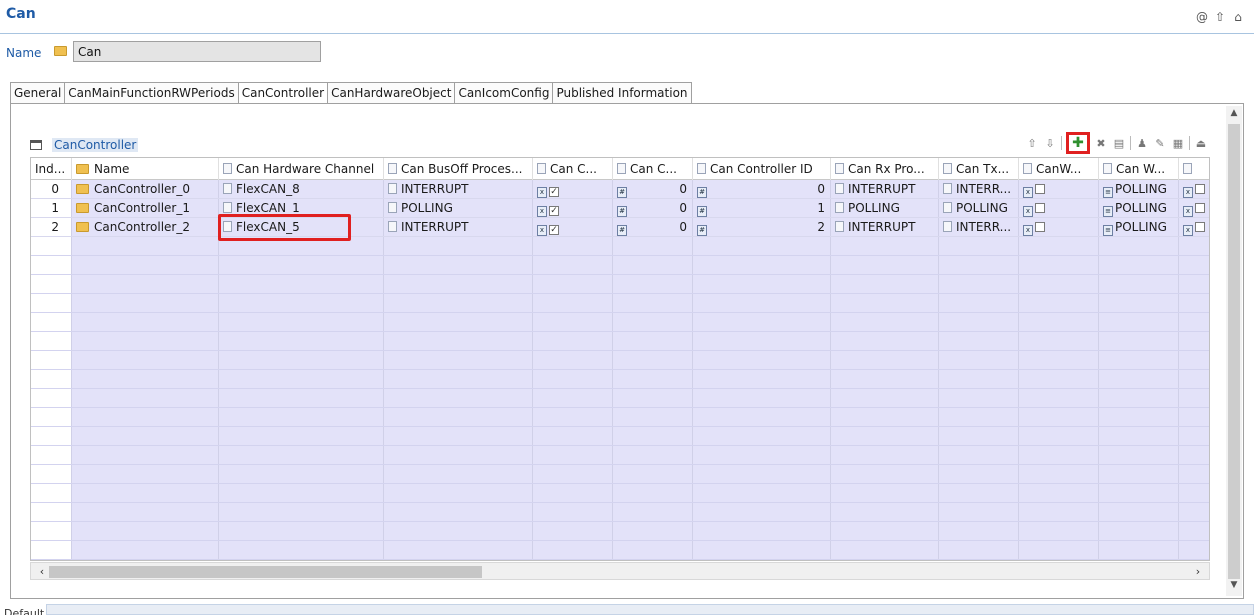  I want to click on table-edit-icon: ▦, so click(1178, 143).